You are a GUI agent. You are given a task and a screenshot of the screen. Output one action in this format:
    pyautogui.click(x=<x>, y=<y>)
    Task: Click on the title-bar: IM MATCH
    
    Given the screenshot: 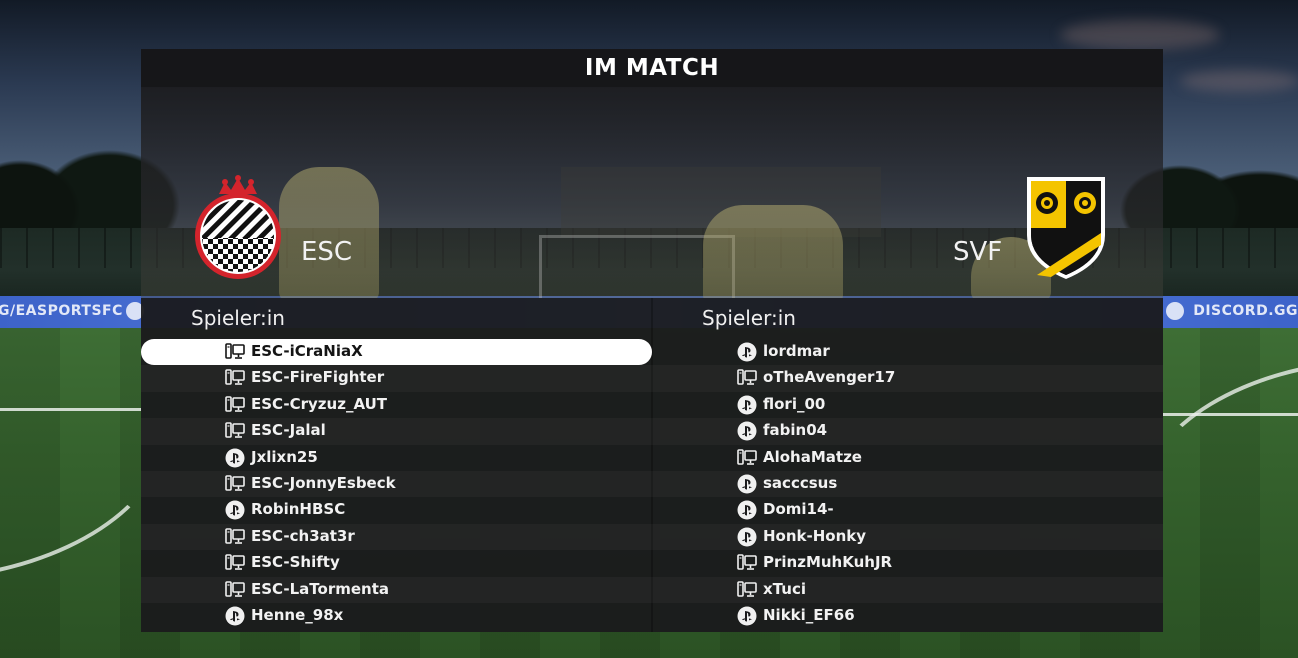 What is the action you would take?
    pyautogui.click(x=652, y=68)
    